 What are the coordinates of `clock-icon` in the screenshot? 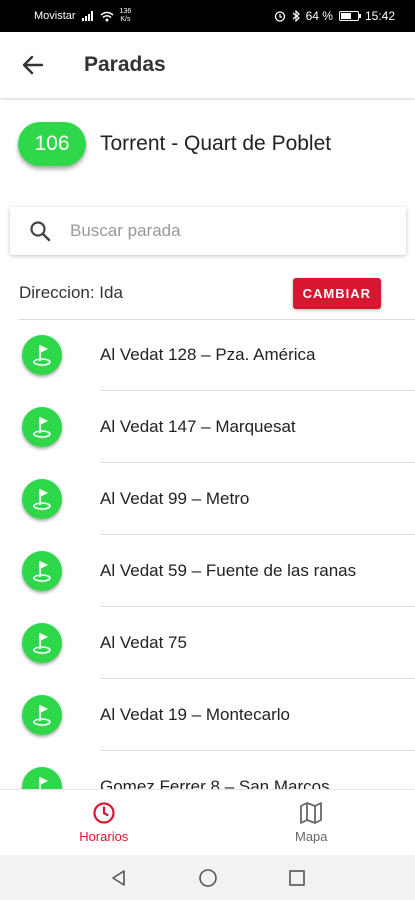 It's located at (104, 813).